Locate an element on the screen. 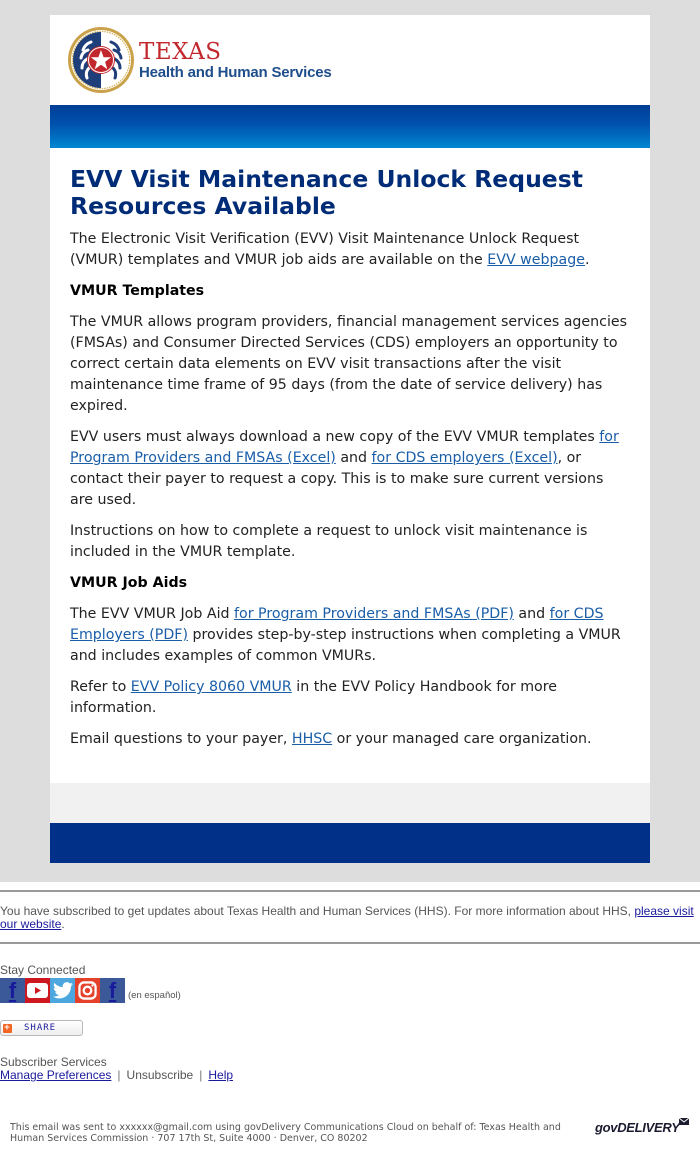  text: The EVV VMUR Job Aid is located at coordinates (152, 614).